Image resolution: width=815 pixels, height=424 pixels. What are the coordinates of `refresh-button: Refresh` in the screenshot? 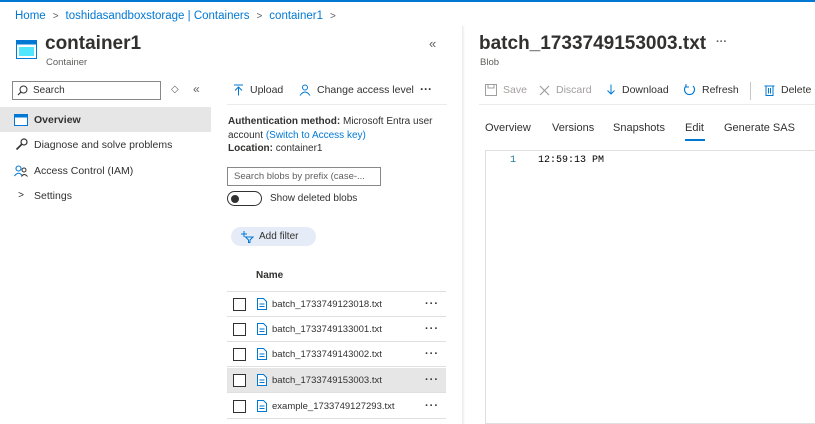 It's located at (711, 90).